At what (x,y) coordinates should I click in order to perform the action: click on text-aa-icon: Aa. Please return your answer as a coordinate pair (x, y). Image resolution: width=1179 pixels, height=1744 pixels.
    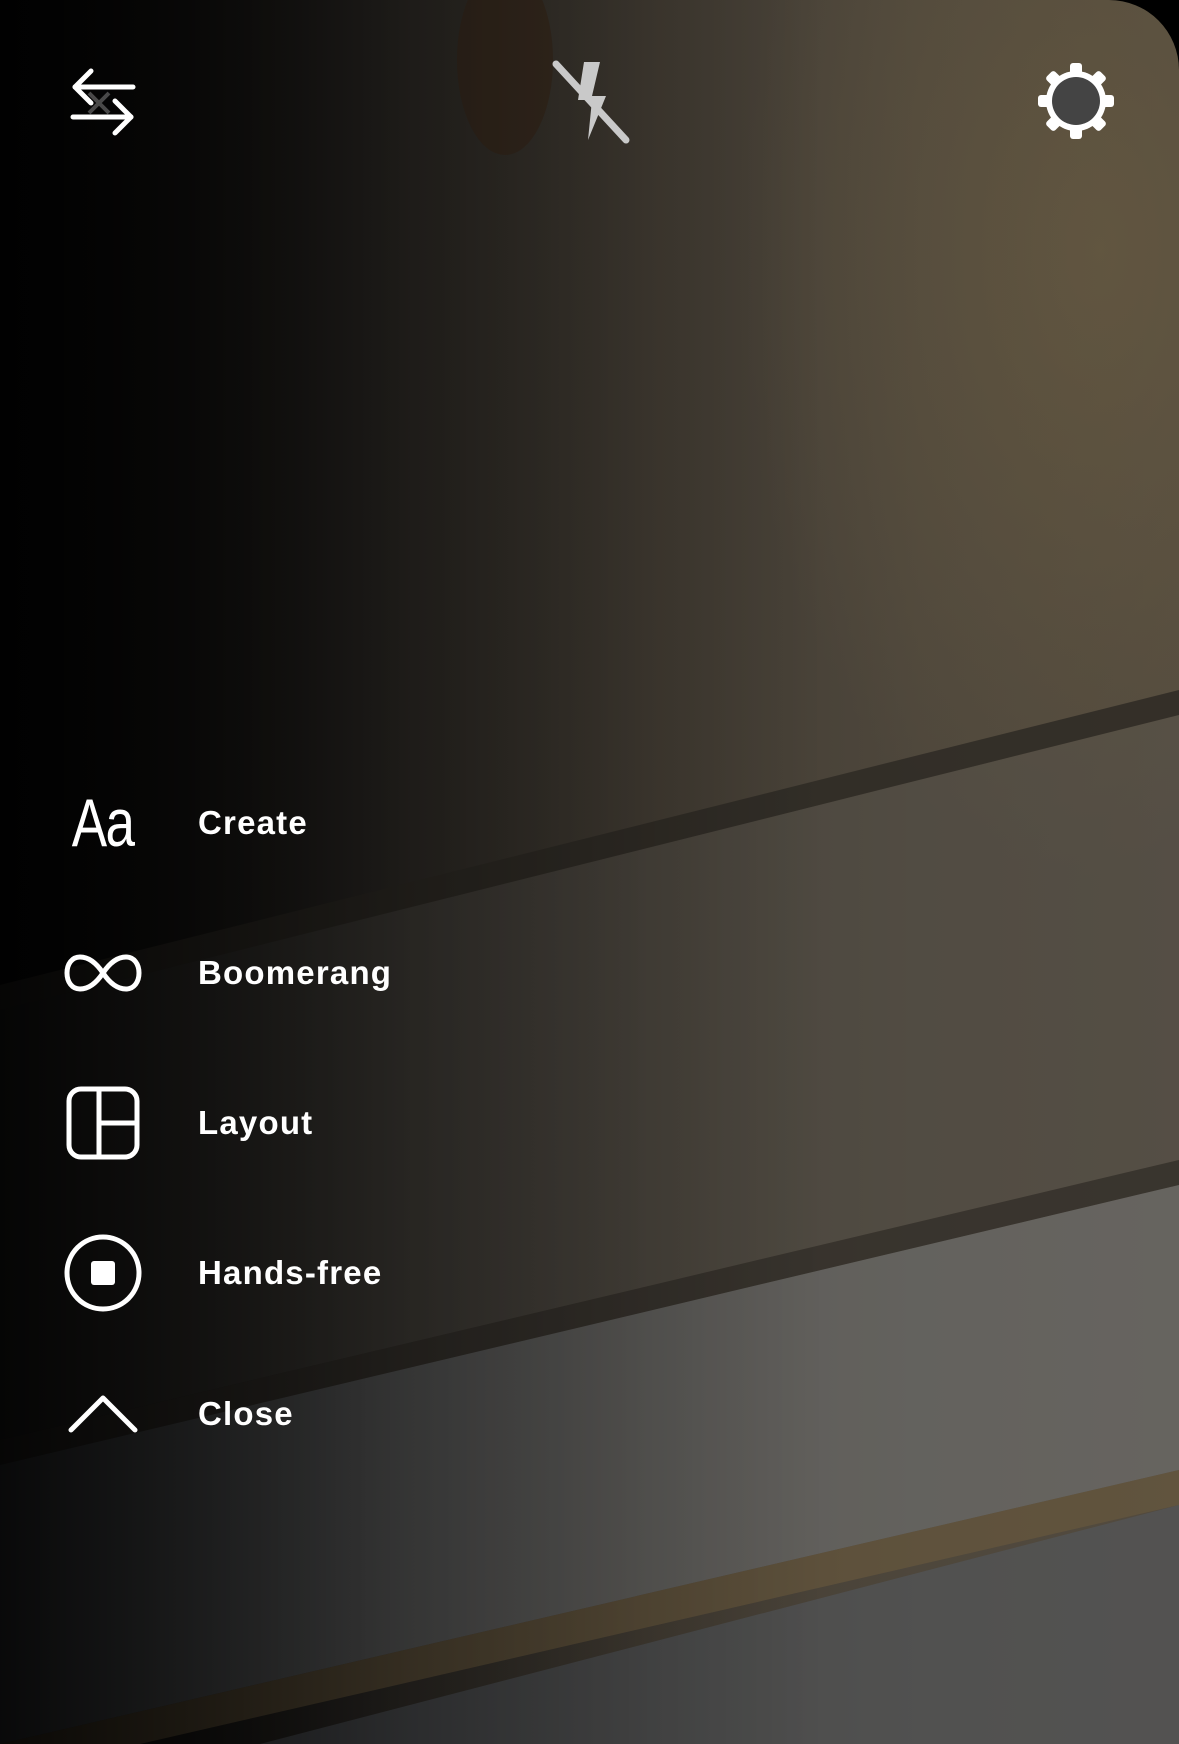
    Looking at the image, I should click on (103, 823).